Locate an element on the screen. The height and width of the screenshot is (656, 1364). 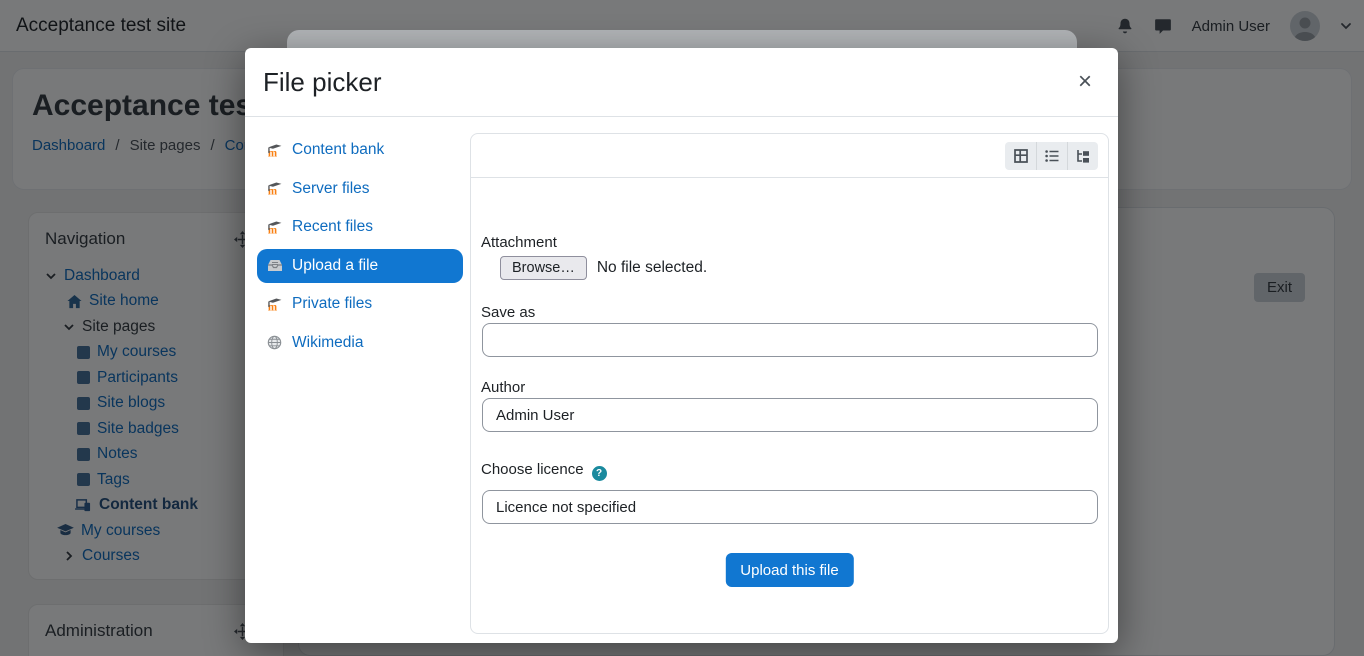
wikimedia-globe-icon is located at coordinates (275, 342).